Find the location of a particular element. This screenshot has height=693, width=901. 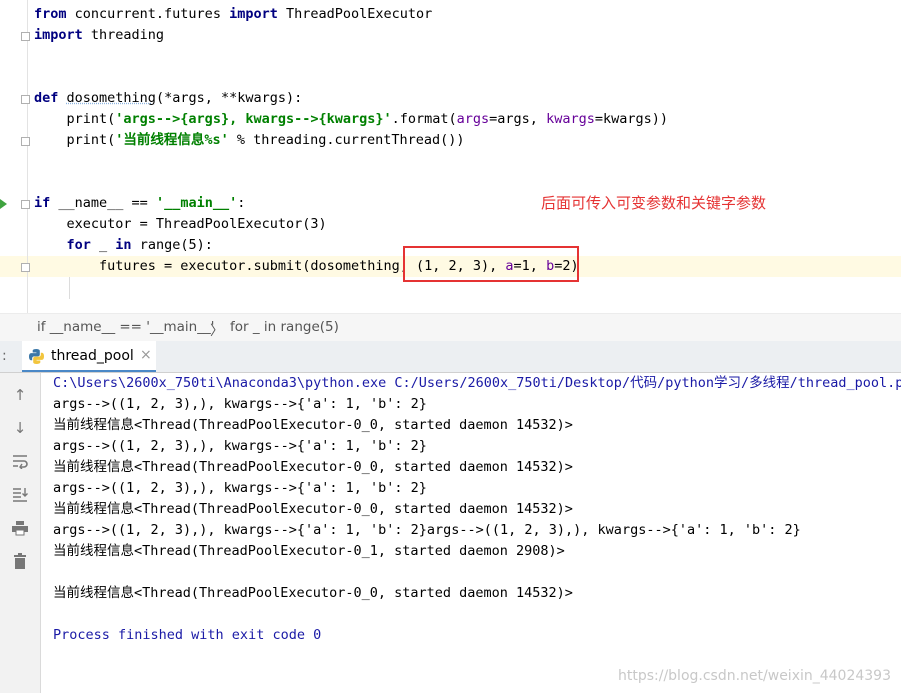

tab-thread-pool: thread_pool × is located at coordinates (89, 356).